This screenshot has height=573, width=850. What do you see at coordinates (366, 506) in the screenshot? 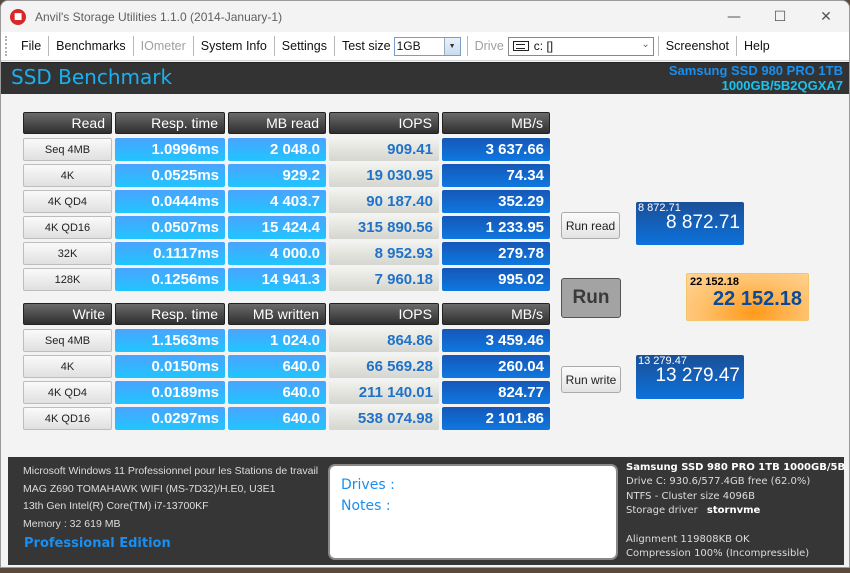
I see `notes-label: Notes :` at bounding box center [366, 506].